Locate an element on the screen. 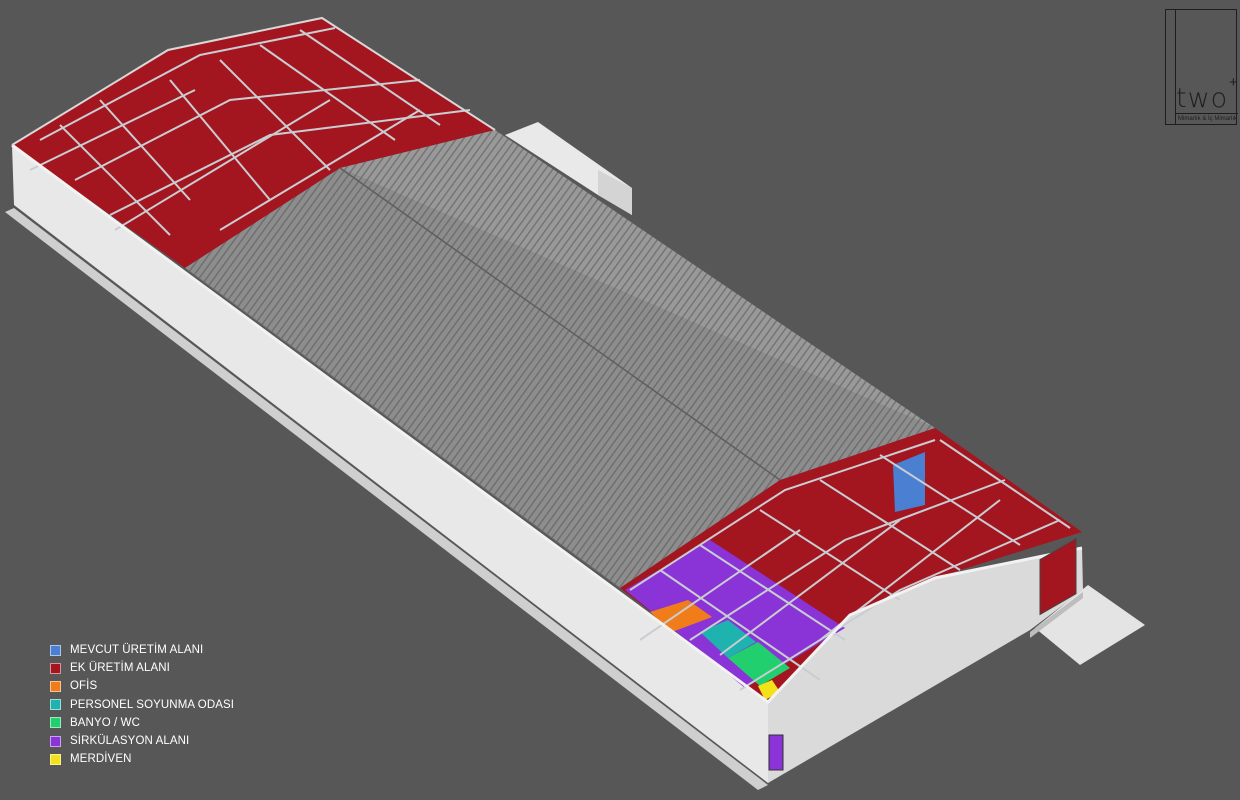  legend-item: PERSONEL SOYUNMA ODASI is located at coordinates (142, 705).